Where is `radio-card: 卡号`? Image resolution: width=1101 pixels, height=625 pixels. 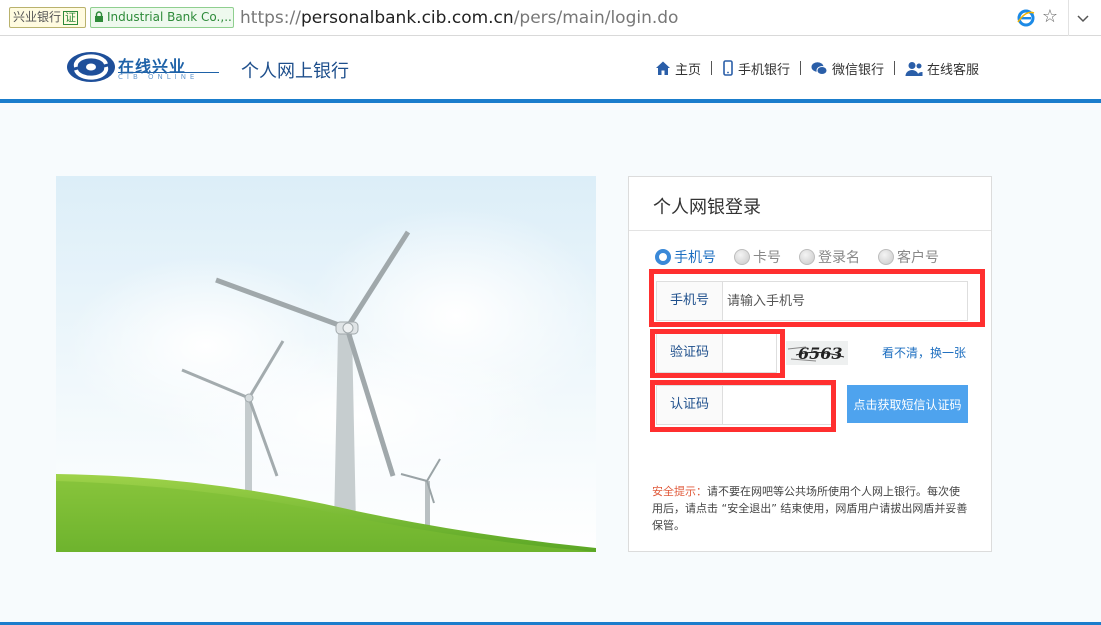
radio-card: 卡号 is located at coordinates (757, 257).